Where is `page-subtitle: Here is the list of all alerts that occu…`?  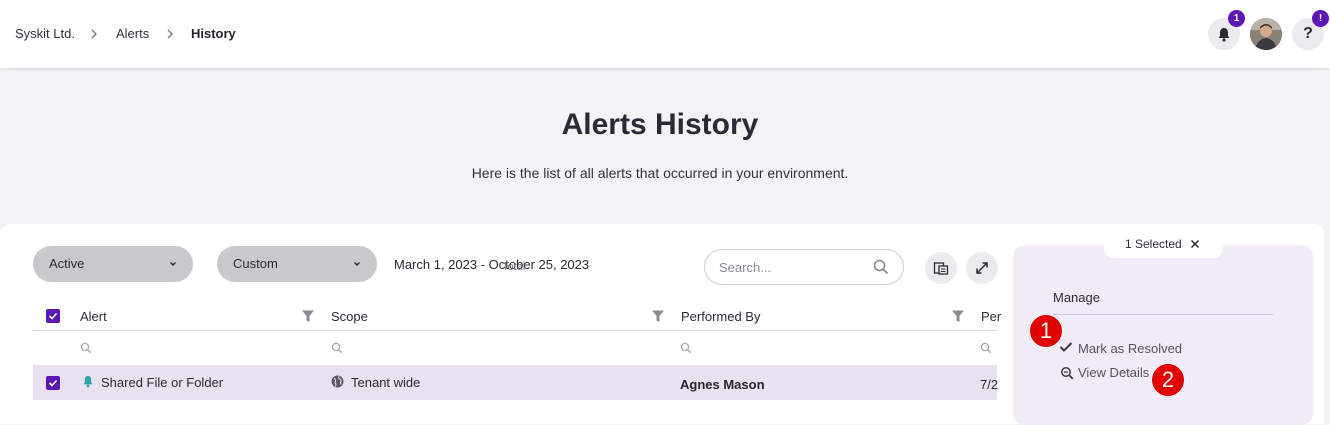
page-subtitle: Here is the list of all alerts that occu… is located at coordinates (660, 173).